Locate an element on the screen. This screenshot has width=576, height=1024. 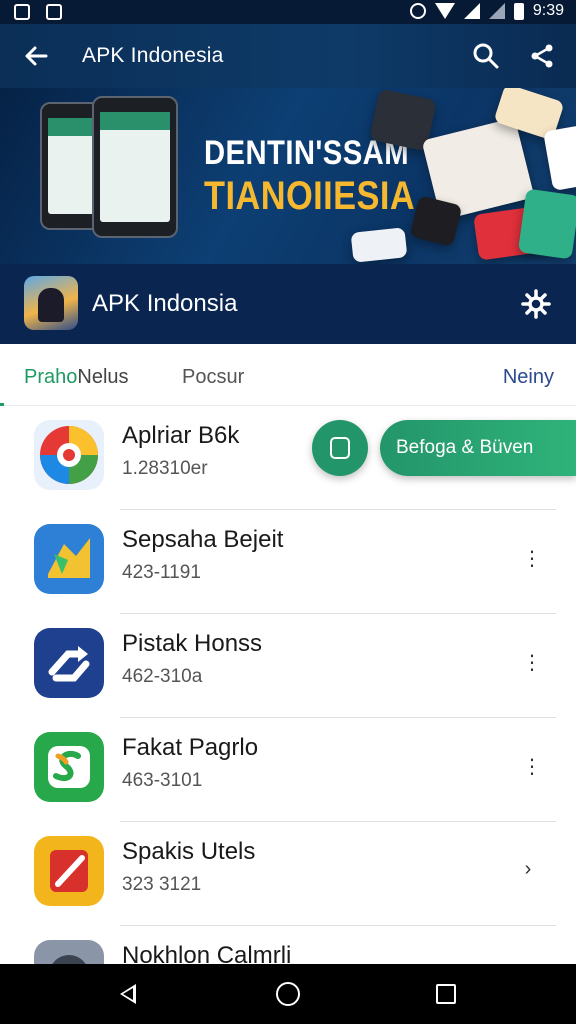
item-subtitle: 463-3101 is located at coordinates (162, 780).